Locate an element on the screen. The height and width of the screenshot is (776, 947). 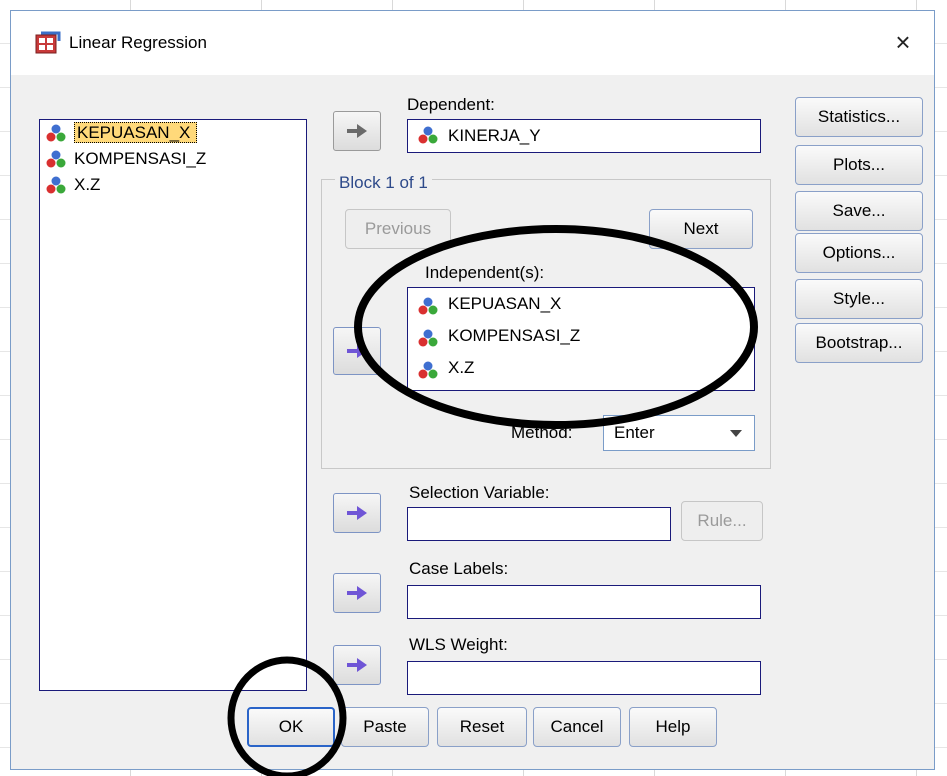
method-value: Enter is located at coordinates (634, 432).